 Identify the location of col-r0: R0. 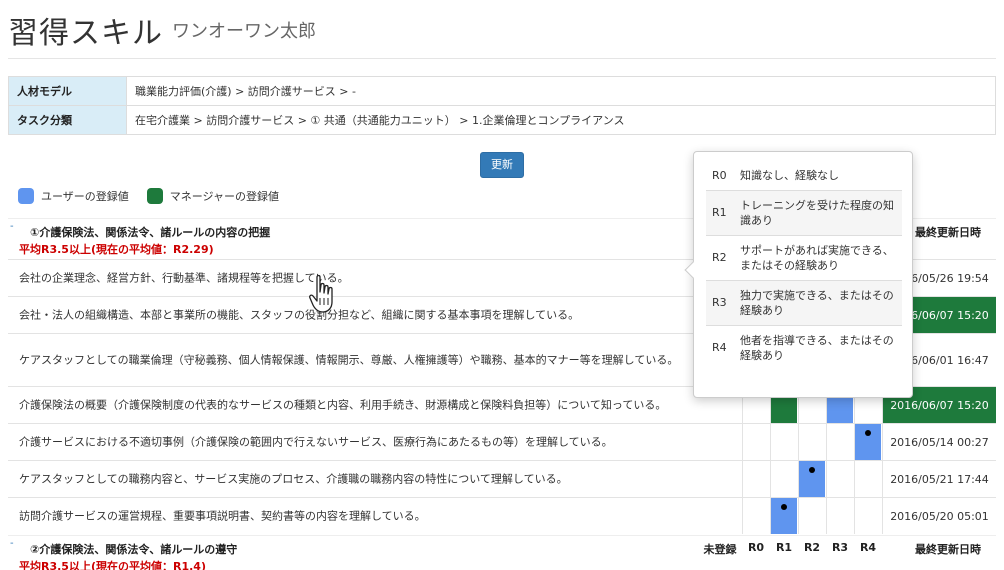
(756, 547).